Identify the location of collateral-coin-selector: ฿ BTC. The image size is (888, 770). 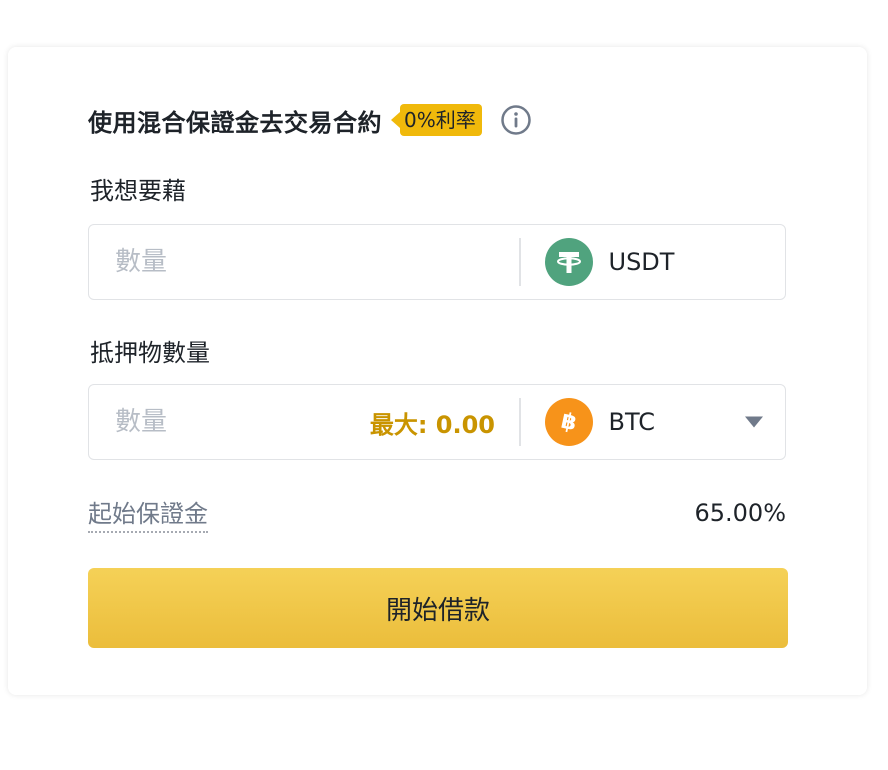
(653, 422).